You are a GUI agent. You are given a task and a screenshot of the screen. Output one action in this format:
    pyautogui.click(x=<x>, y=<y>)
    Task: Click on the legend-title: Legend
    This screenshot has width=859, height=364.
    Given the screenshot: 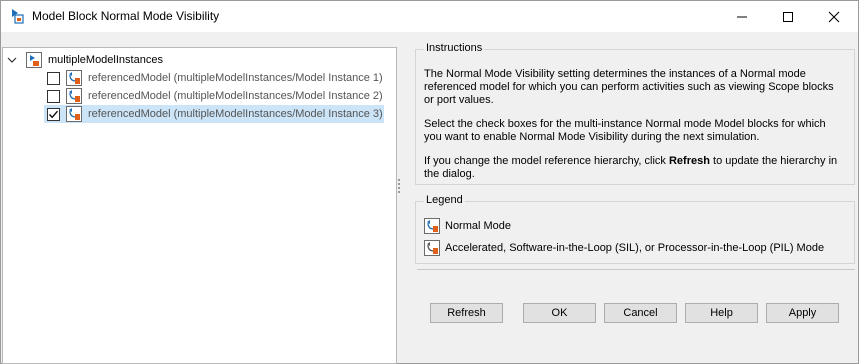 What is the action you would take?
    pyautogui.click(x=444, y=200)
    